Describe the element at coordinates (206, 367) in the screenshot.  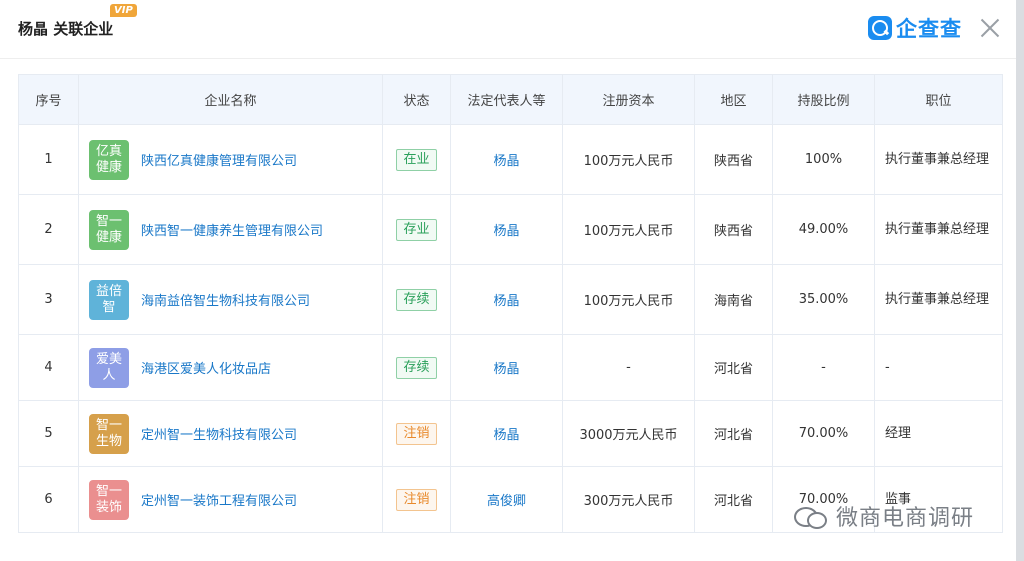
I see `company-name-link: 海港区爱美人化妆品店` at that location.